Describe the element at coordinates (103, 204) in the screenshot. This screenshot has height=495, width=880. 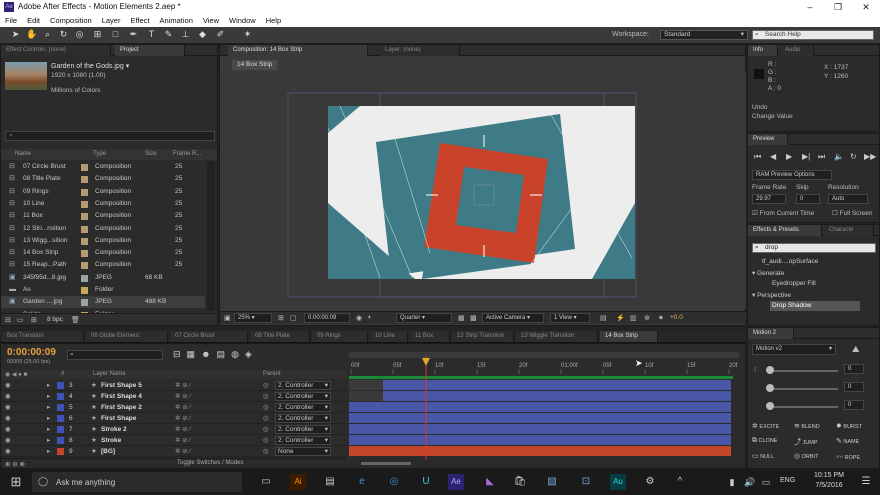
I see `project-item: ⊟ 10 Line Composition 25` at that location.